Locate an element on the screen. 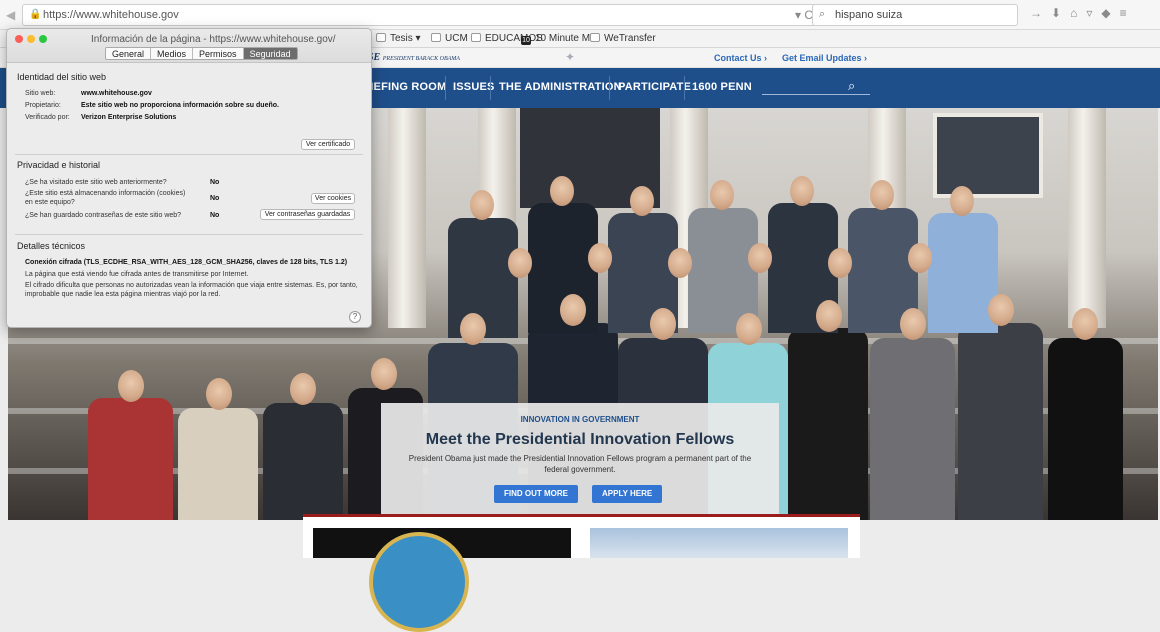  window is located at coordinates (988, 155).